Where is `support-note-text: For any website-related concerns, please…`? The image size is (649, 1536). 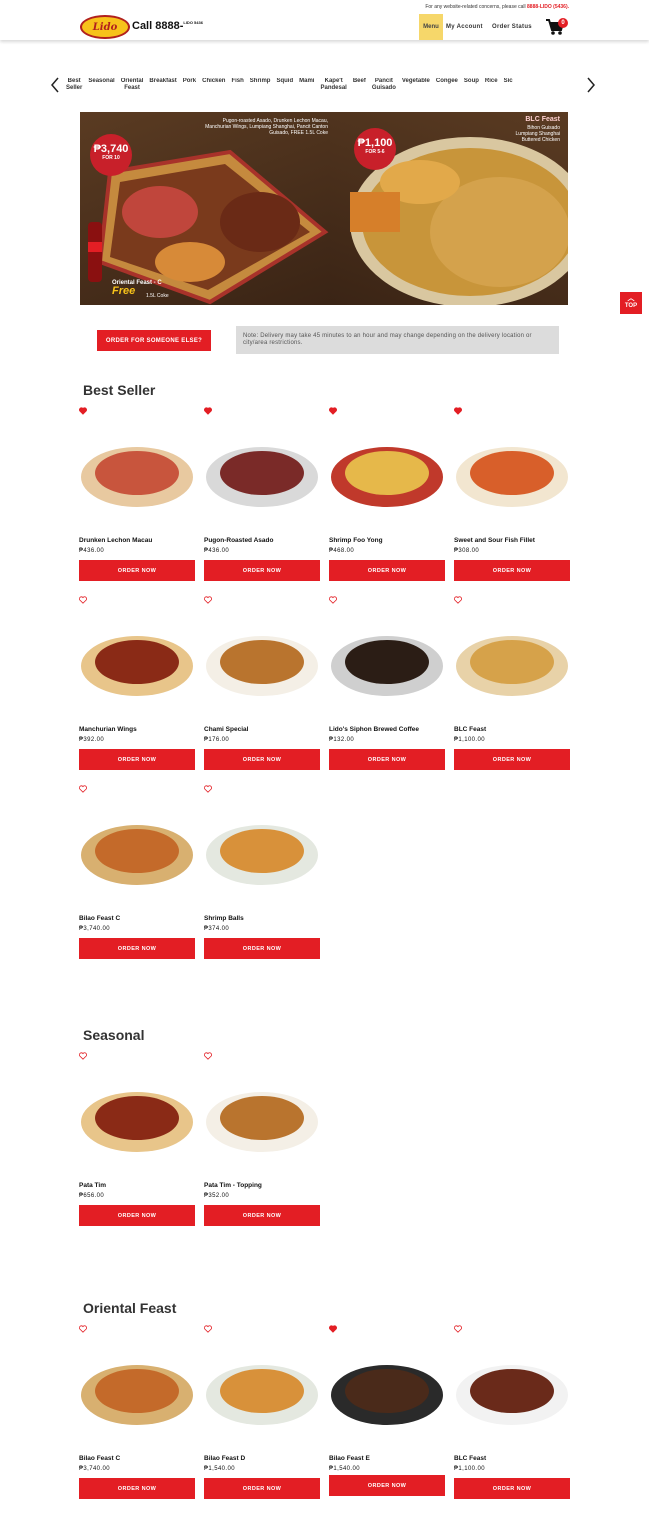
support-note-text: For any website-related concerns, please… is located at coordinates (475, 7).